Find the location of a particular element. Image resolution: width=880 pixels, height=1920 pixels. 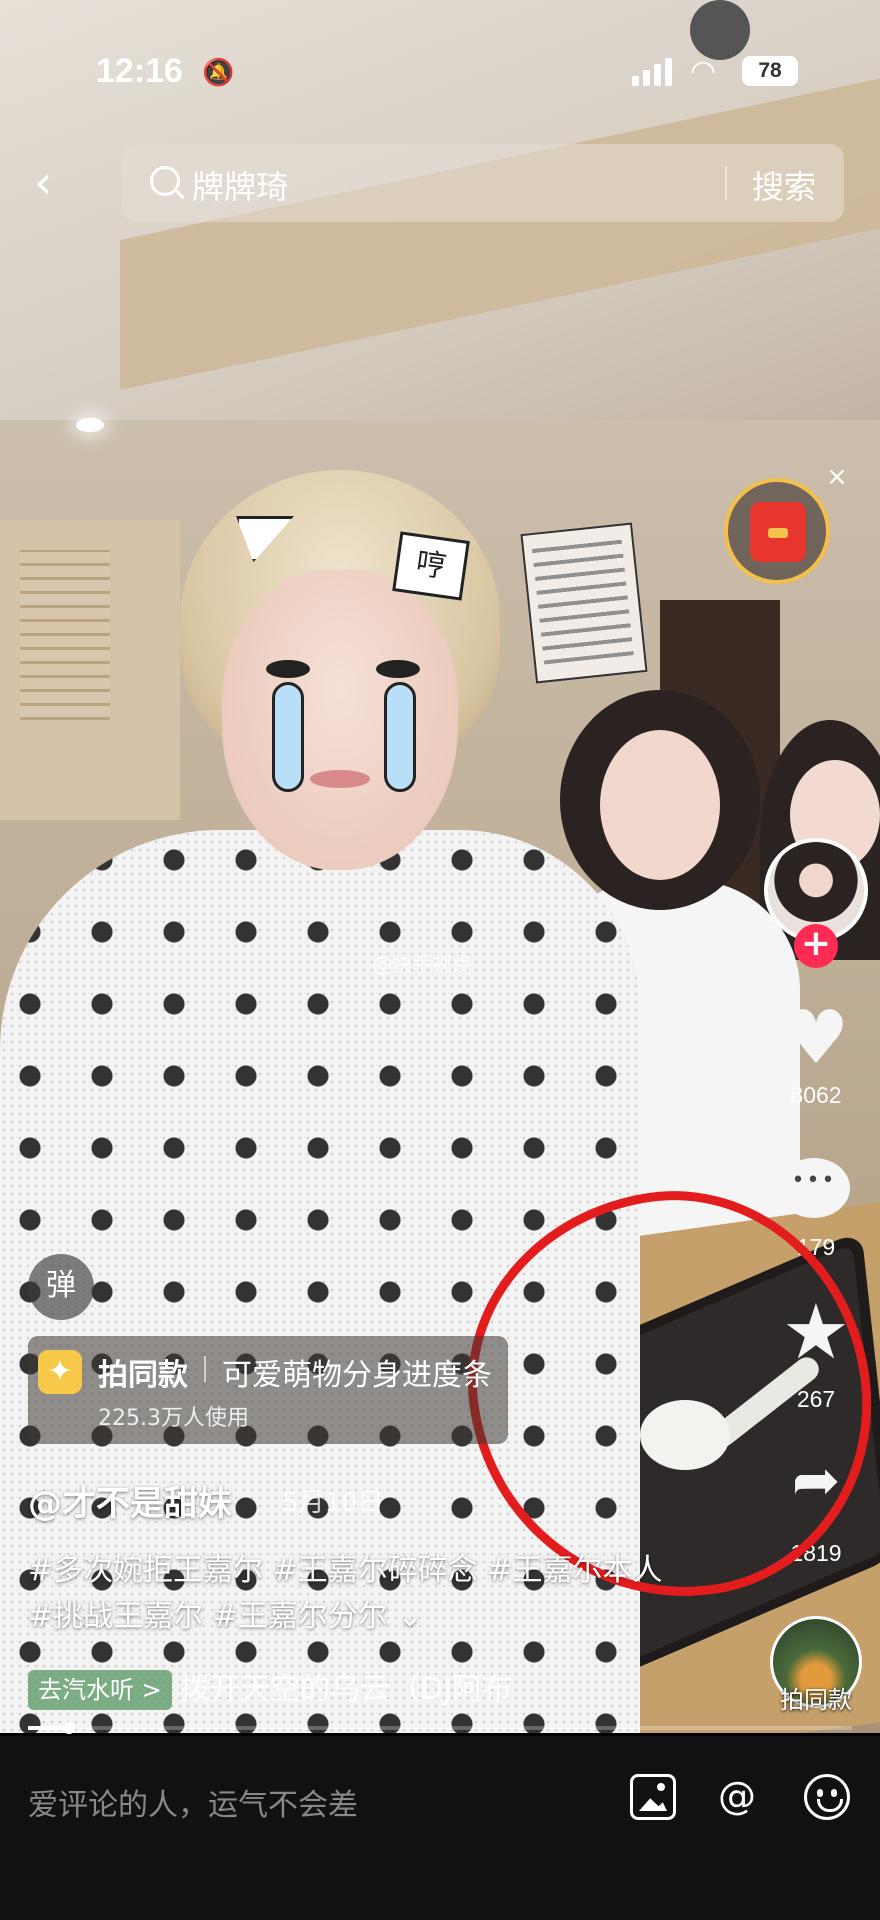

face is located at coordinates (340, 720).